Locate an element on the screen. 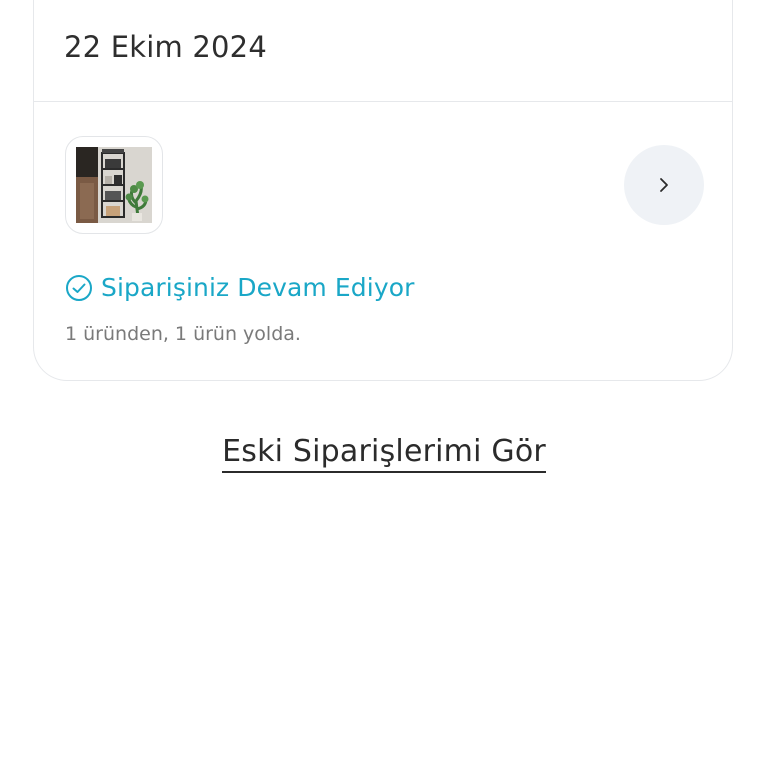 Image resolution: width=768 pixels, height=768 pixels. chevron-right-icon is located at coordinates (664, 185).